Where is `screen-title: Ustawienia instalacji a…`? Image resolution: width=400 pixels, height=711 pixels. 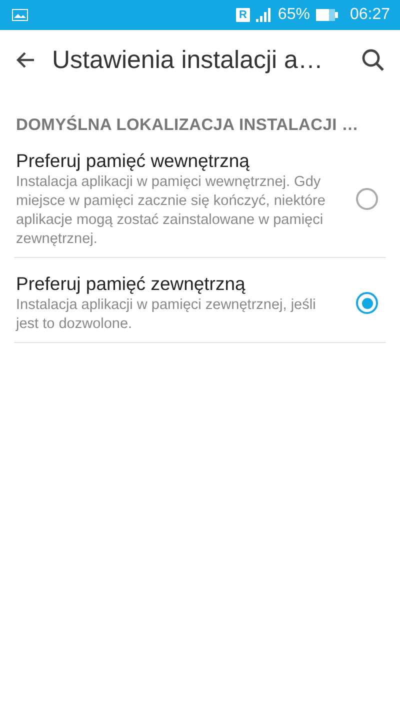
screen-title: Ustawienia instalacji a… is located at coordinates (188, 60).